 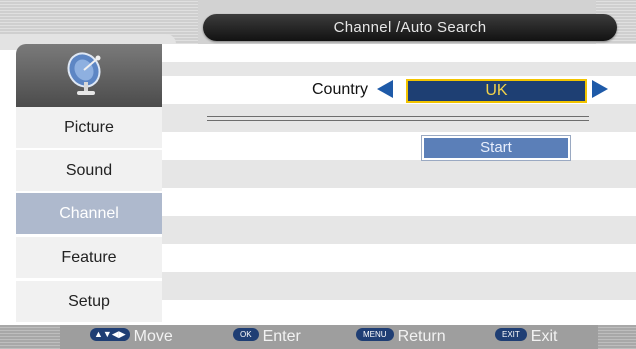 I want to click on hint-move: ▲▼◀▶ Move, so click(x=131, y=337).